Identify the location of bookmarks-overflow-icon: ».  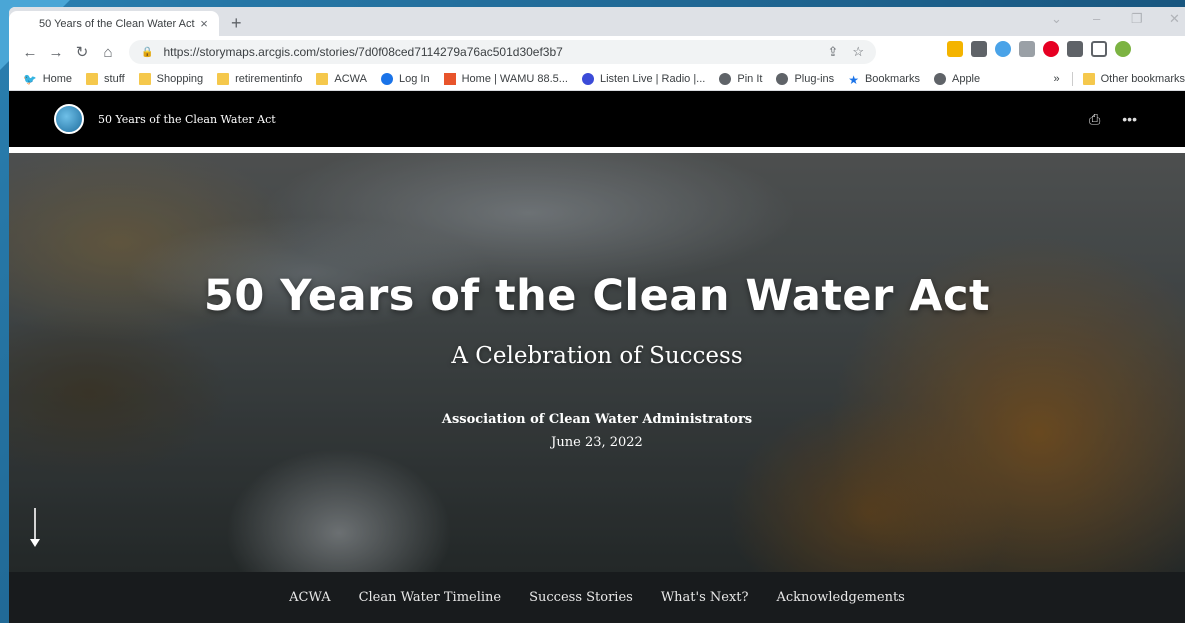
(1057, 79).